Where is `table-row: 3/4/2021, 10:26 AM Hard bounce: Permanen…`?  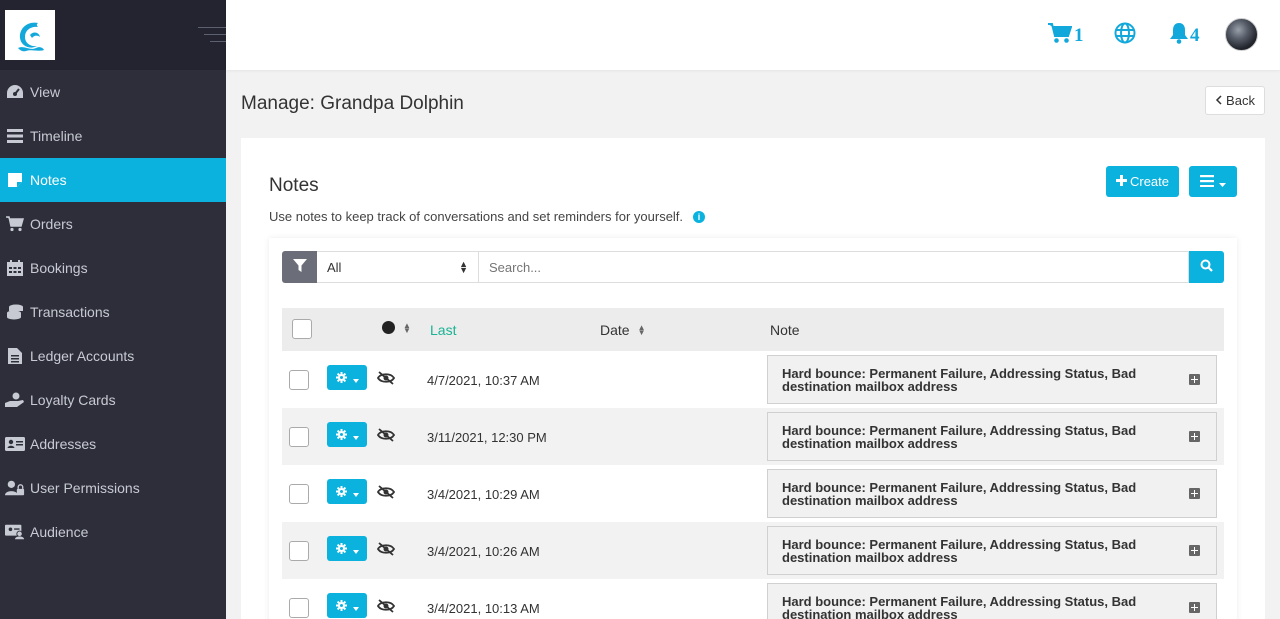
table-row: 3/4/2021, 10:26 AM Hard bounce: Permanen… is located at coordinates (753, 550).